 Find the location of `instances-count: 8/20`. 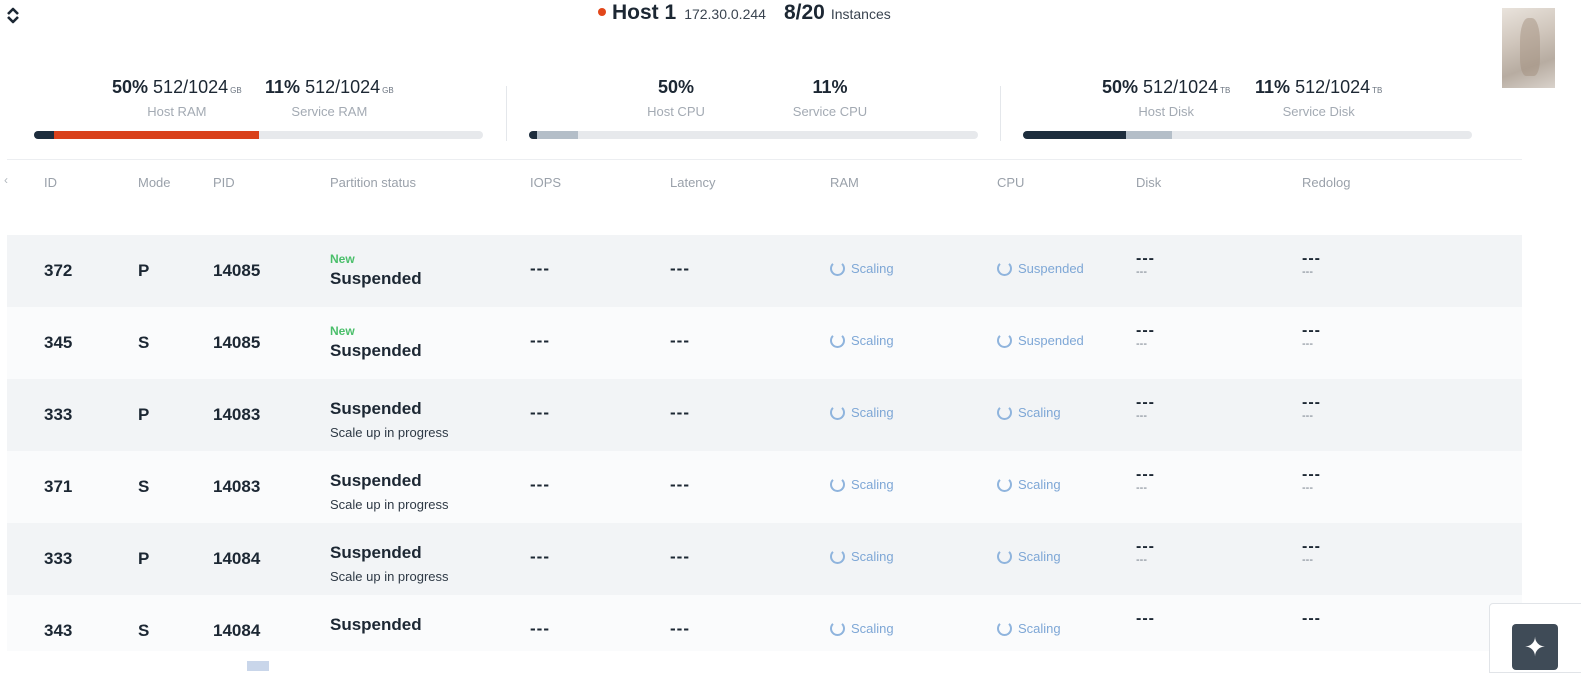

instances-count: 8/20 is located at coordinates (804, 12).